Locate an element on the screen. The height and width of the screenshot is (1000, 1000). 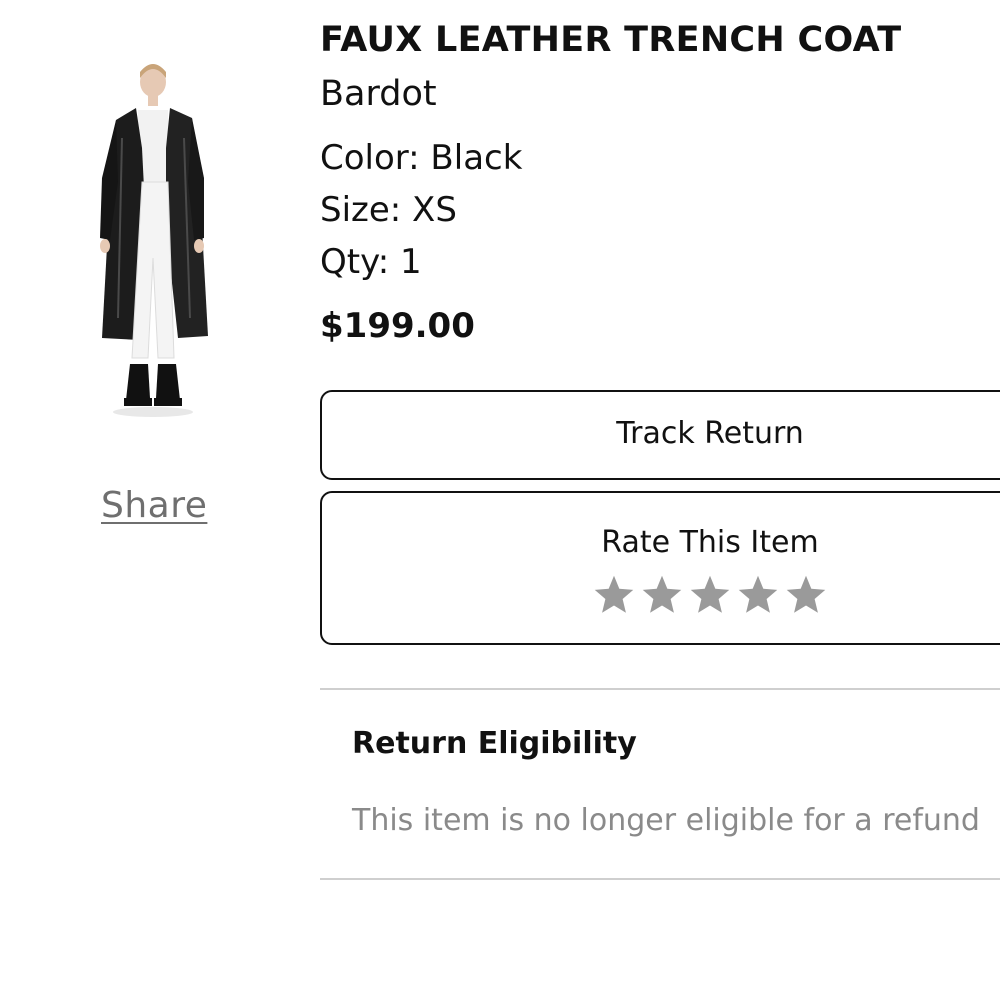
track-return-button: Track Return is located at coordinates (660, 435).